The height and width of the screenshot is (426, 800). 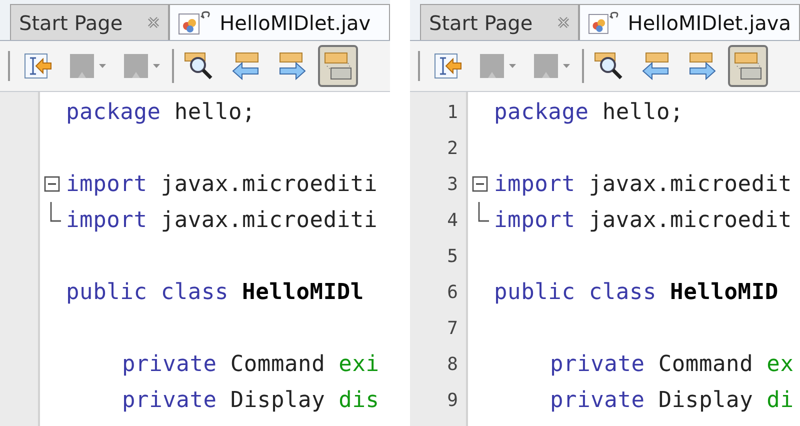 What do you see at coordinates (709, 22) in the screenshot?
I see `tab-label: HelloMIDlet.java` at bounding box center [709, 22].